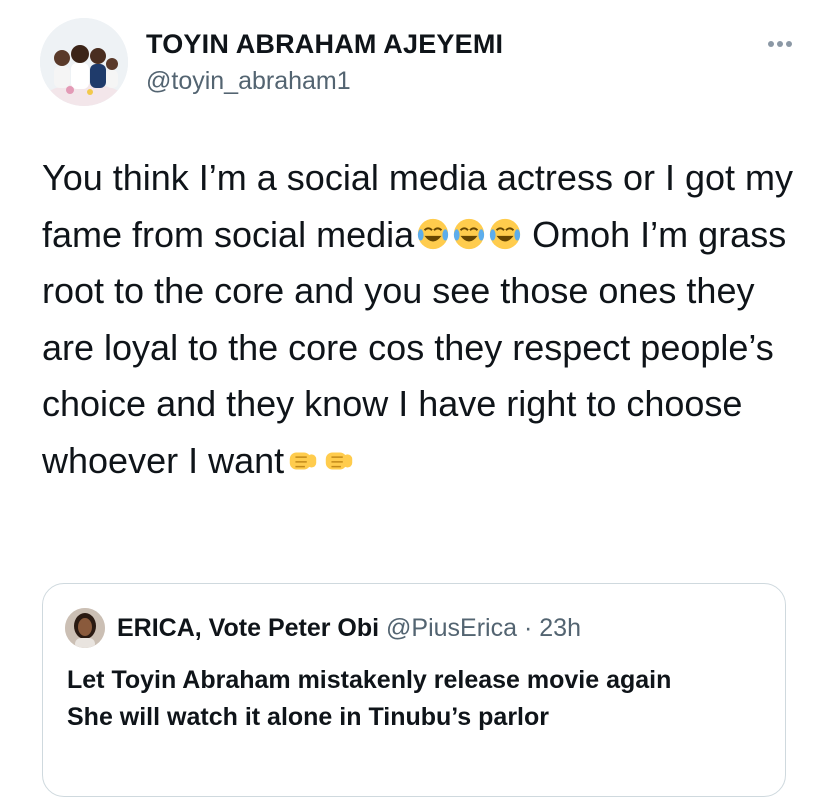 The width and height of the screenshot is (828, 806). What do you see at coordinates (560, 628) in the screenshot?
I see `quote-time: 23h` at bounding box center [560, 628].